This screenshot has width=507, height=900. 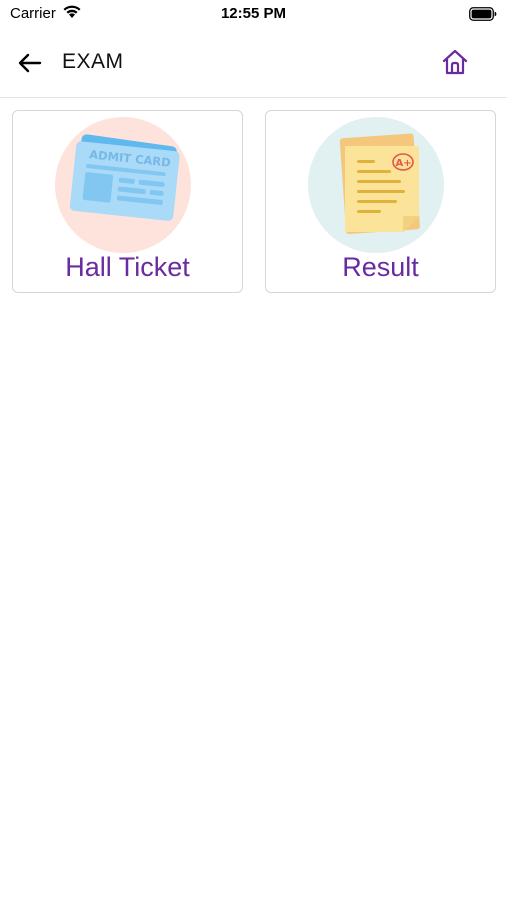 What do you see at coordinates (376, 185) in the screenshot?
I see `result-sheet-illustration: A+` at bounding box center [376, 185].